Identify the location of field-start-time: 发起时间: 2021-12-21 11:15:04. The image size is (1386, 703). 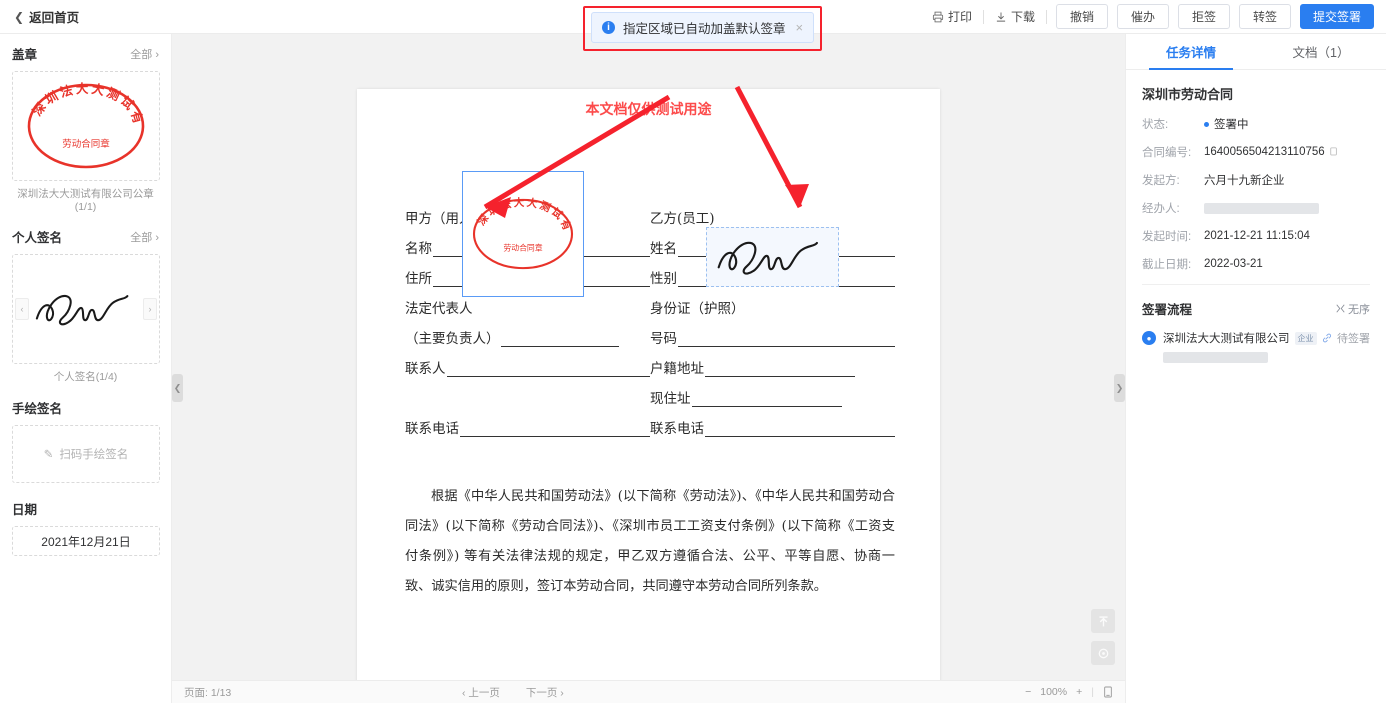
(1256, 236).